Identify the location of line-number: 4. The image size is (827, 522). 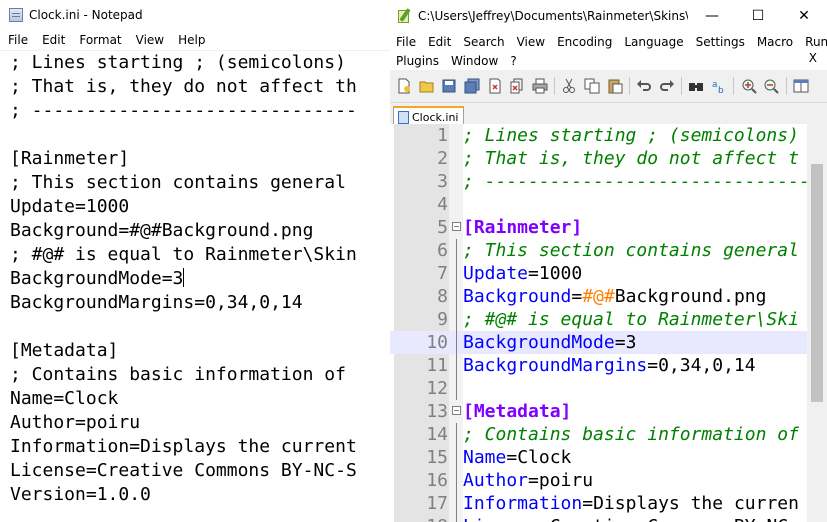
(442, 204).